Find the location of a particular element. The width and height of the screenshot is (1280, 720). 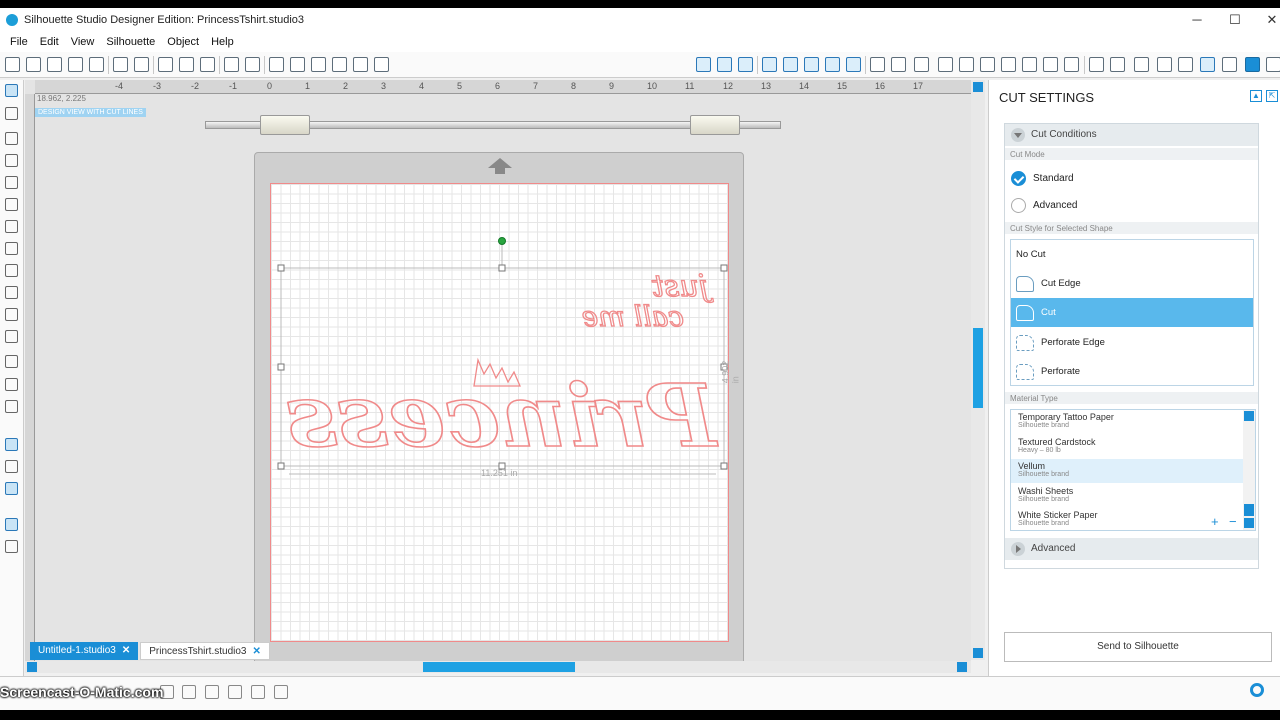

save-icon is located at coordinates (75, 64).